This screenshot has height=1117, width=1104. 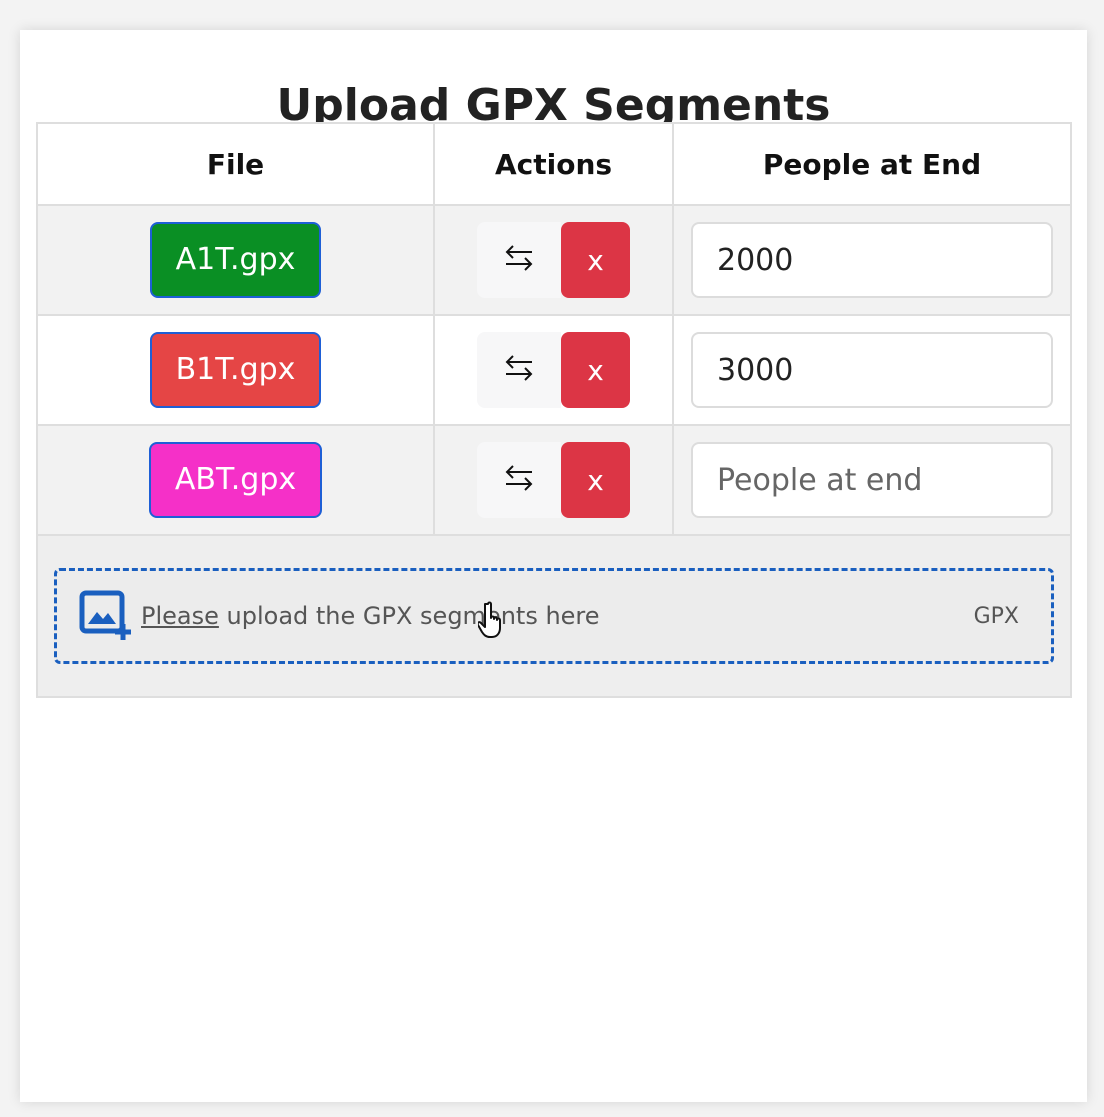 I want to click on file-cell: ABT.gpx, so click(x=235, y=480).